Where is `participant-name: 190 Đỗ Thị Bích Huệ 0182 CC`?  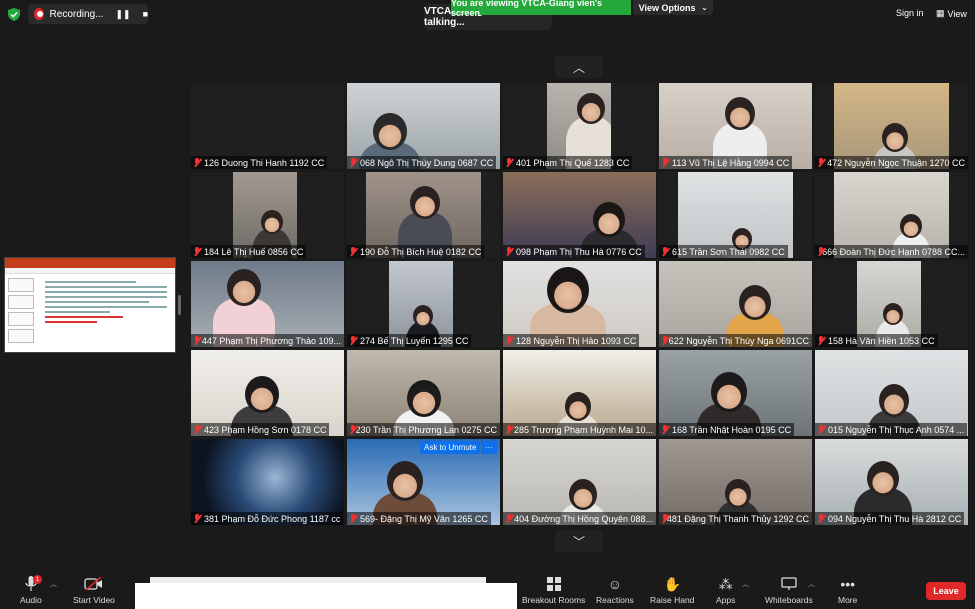 participant-name: 190 Đỗ Thị Bích Huệ 0182 CC is located at coordinates (421, 251).